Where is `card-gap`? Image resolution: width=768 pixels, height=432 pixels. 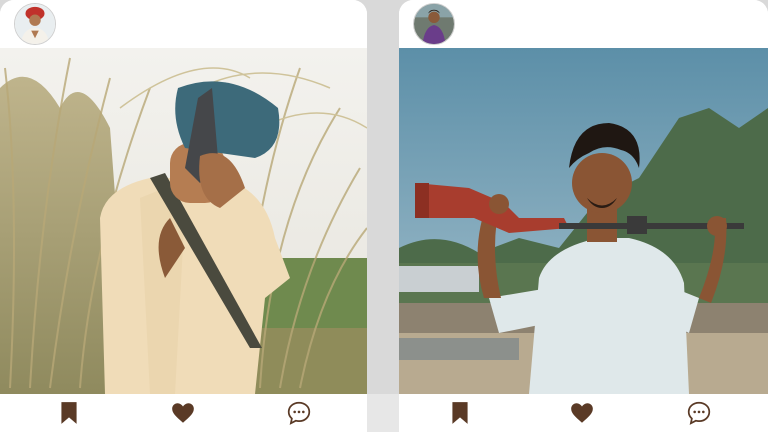 card-gap is located at coordinates (383, 413).